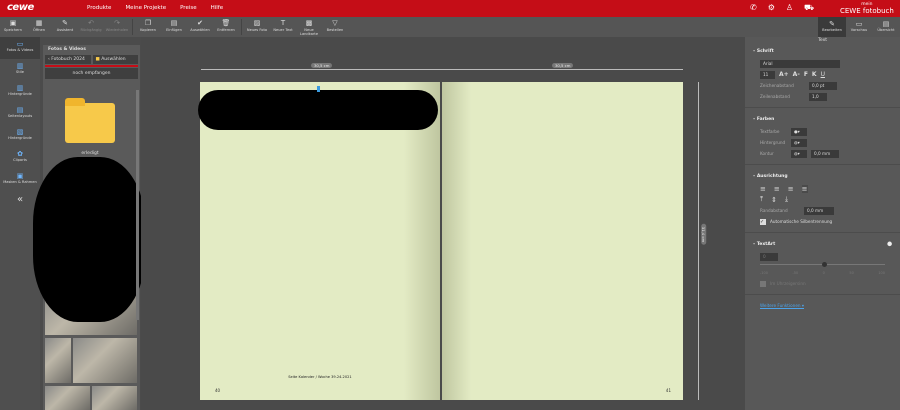  What do you see at coordinates (20, 114) in the screenshot?
I see `sidebar-item-3: ▤ Seitenlayouts` at bounding box center [20, 114].